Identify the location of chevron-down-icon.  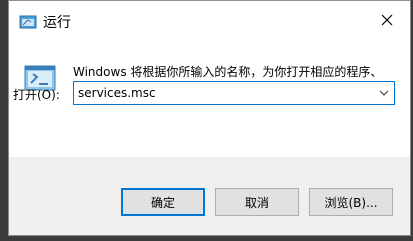
(384, 93).